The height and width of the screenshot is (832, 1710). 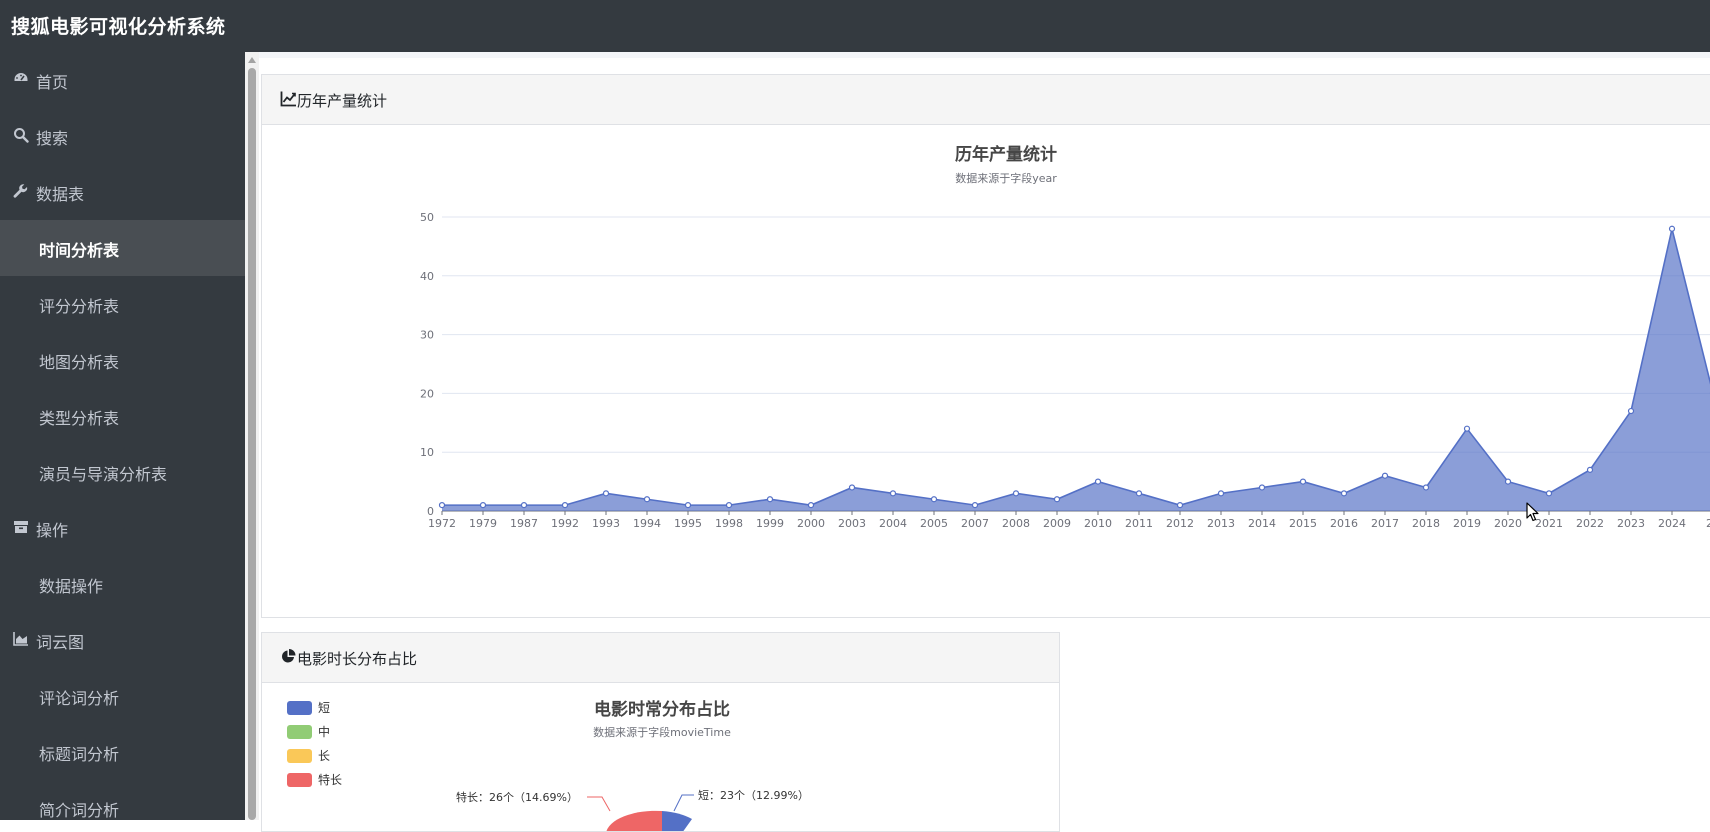 What do you see at coordinates (52, 530) in the screenshot?
I see `sidebar-item-label: 操作` at bounding box center [52, 530].